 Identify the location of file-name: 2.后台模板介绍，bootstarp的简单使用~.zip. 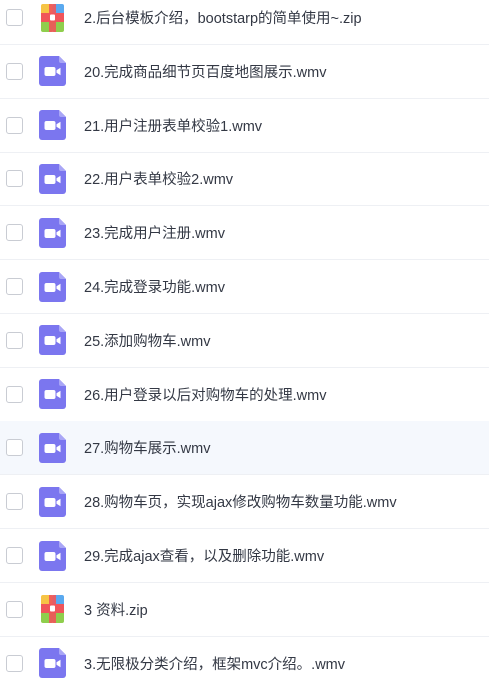
(223, 17).